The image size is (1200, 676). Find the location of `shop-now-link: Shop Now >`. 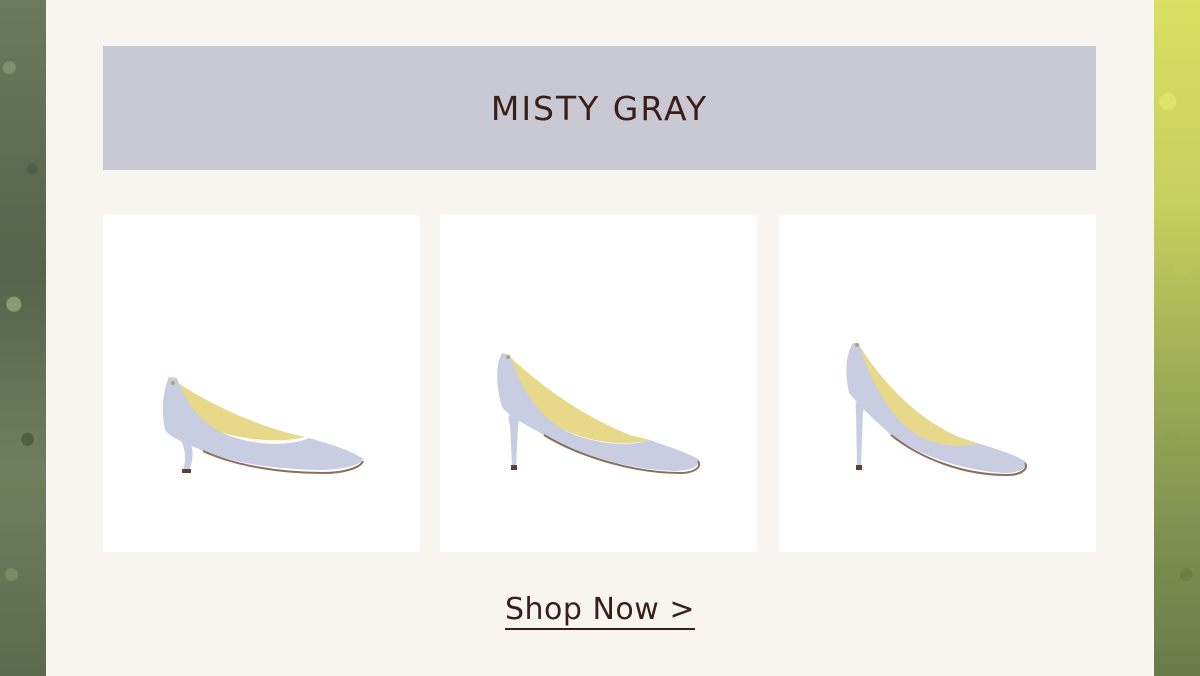

shop-now-link: Shop Now > is located at coordinates (600, 611).